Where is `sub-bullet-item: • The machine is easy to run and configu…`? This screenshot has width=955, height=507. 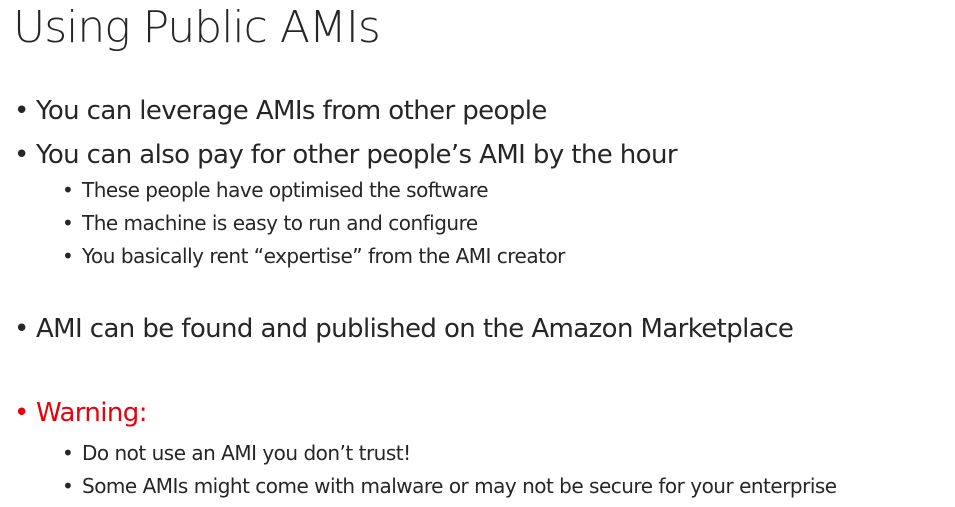 sub-bullet-item: • The machine is easy to run and configu… is located at coordinates (270, 223).